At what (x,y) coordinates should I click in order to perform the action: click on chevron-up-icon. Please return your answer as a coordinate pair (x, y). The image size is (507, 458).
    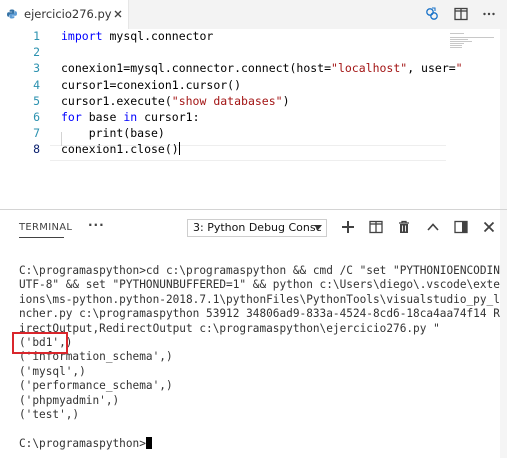
    Looking at the image, I should click on (433, 227).